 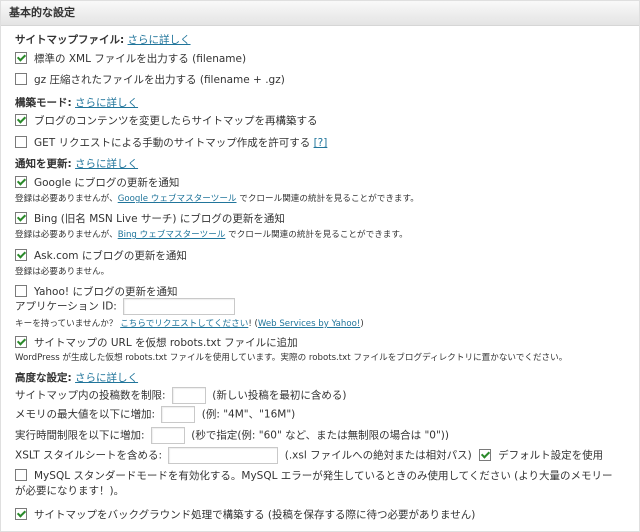 I want to click on advanced-heading-row: 高度な設定: さらに詳しく, so click(x=76, y=377).